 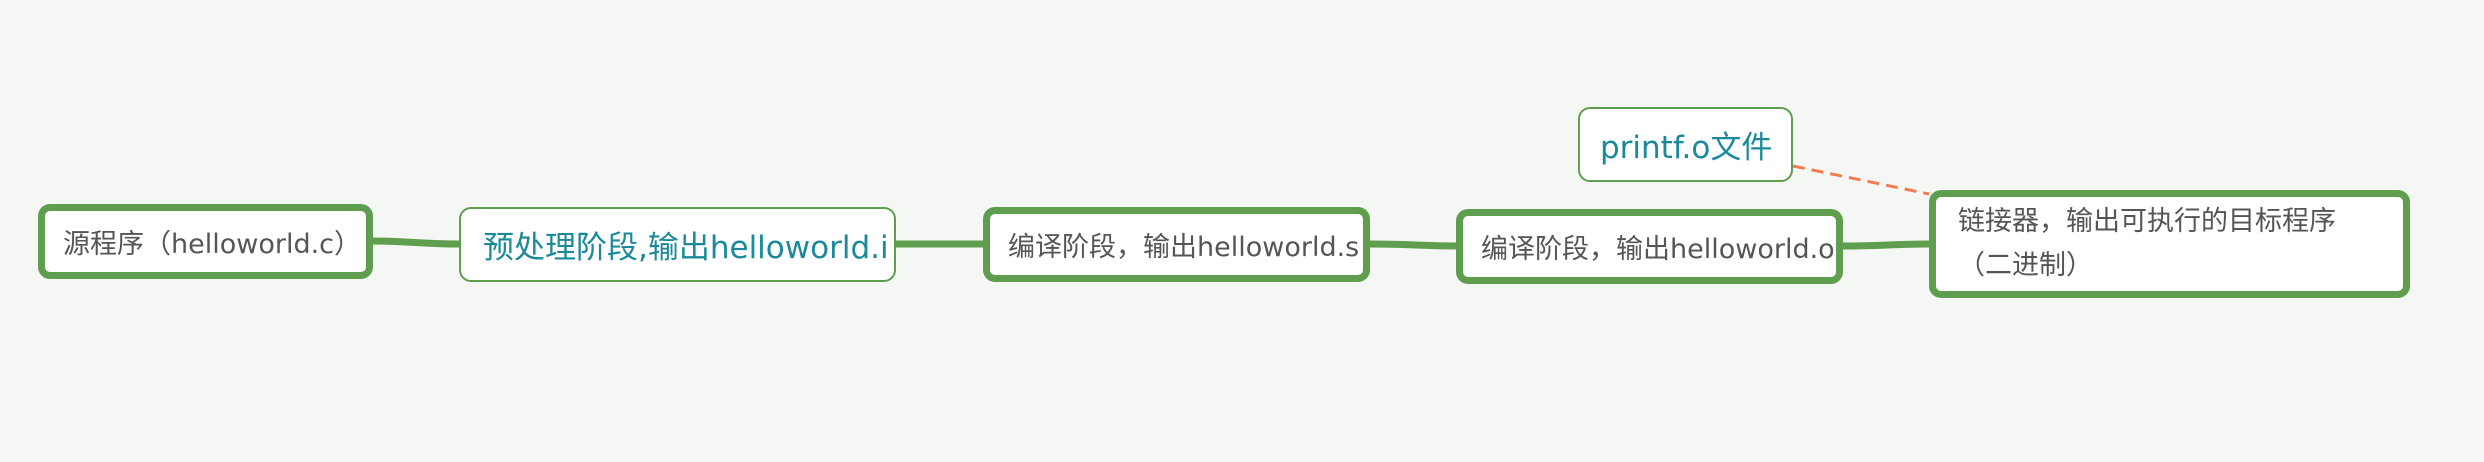 I want to click on node-label: 源程序（helloworld.c）, so click(x=212, y=244).